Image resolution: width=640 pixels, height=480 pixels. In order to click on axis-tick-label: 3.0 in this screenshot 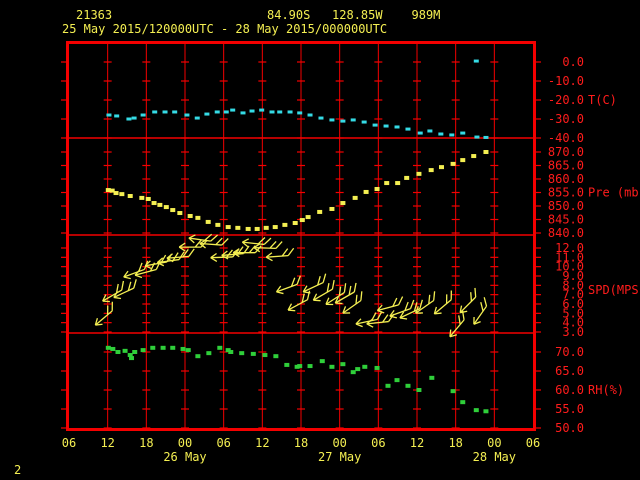, I will do `click(573, 332)`.